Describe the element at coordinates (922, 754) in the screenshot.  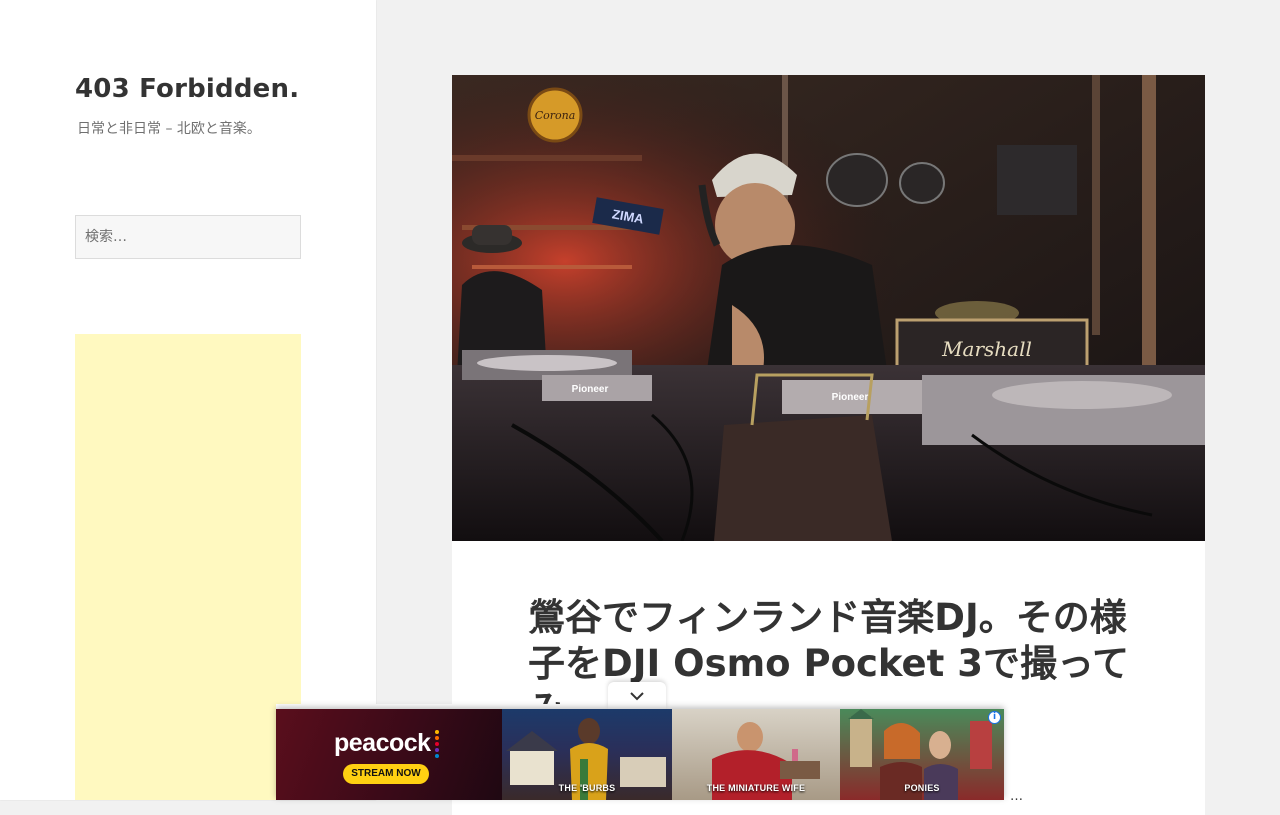
I see `ad-show-panel-ponies: PONIES` at that location.